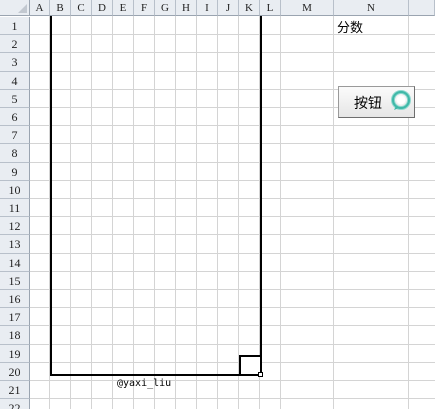 This screenshot has height=409, width=435. Describe the element at coordinates (368, 103) in the screenshot. I see `action-button-label: 按钮` at that location.